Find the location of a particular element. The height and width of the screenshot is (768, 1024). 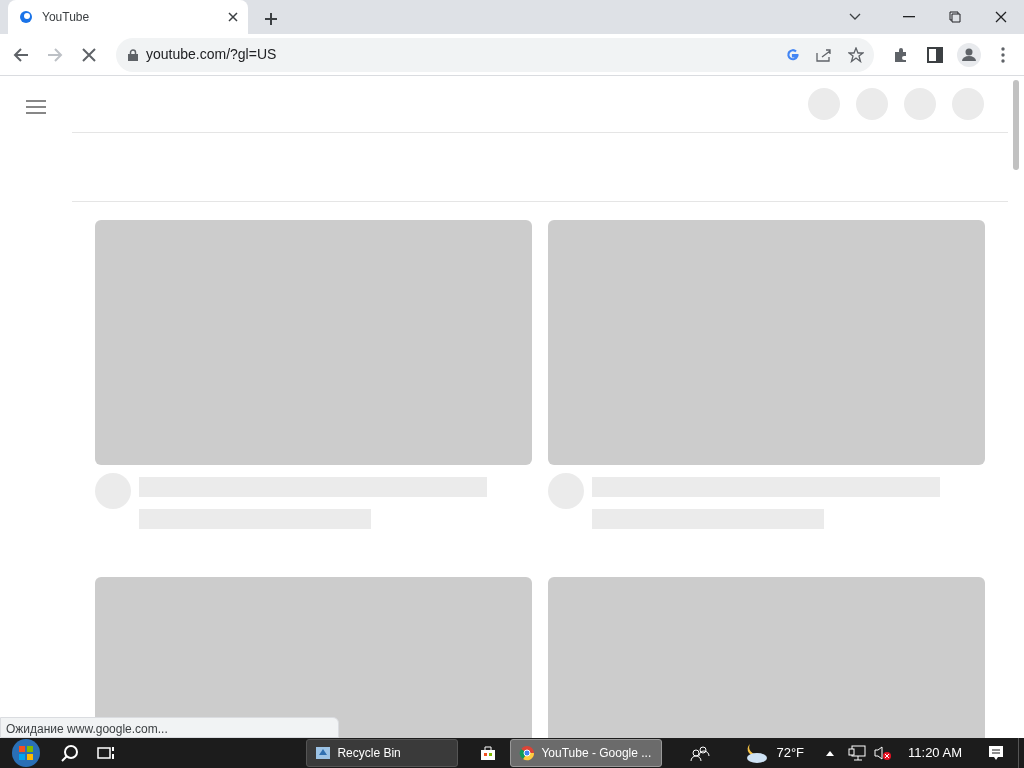

forward-arrow-icon is located at coordinates (55, 54).